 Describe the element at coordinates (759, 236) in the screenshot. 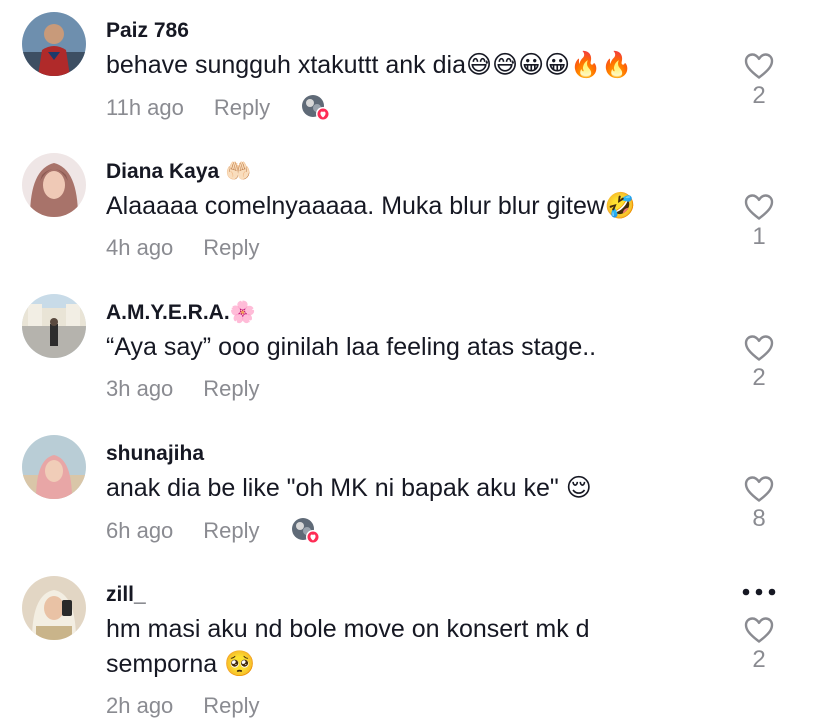

I see `like-count: 1` at that location.